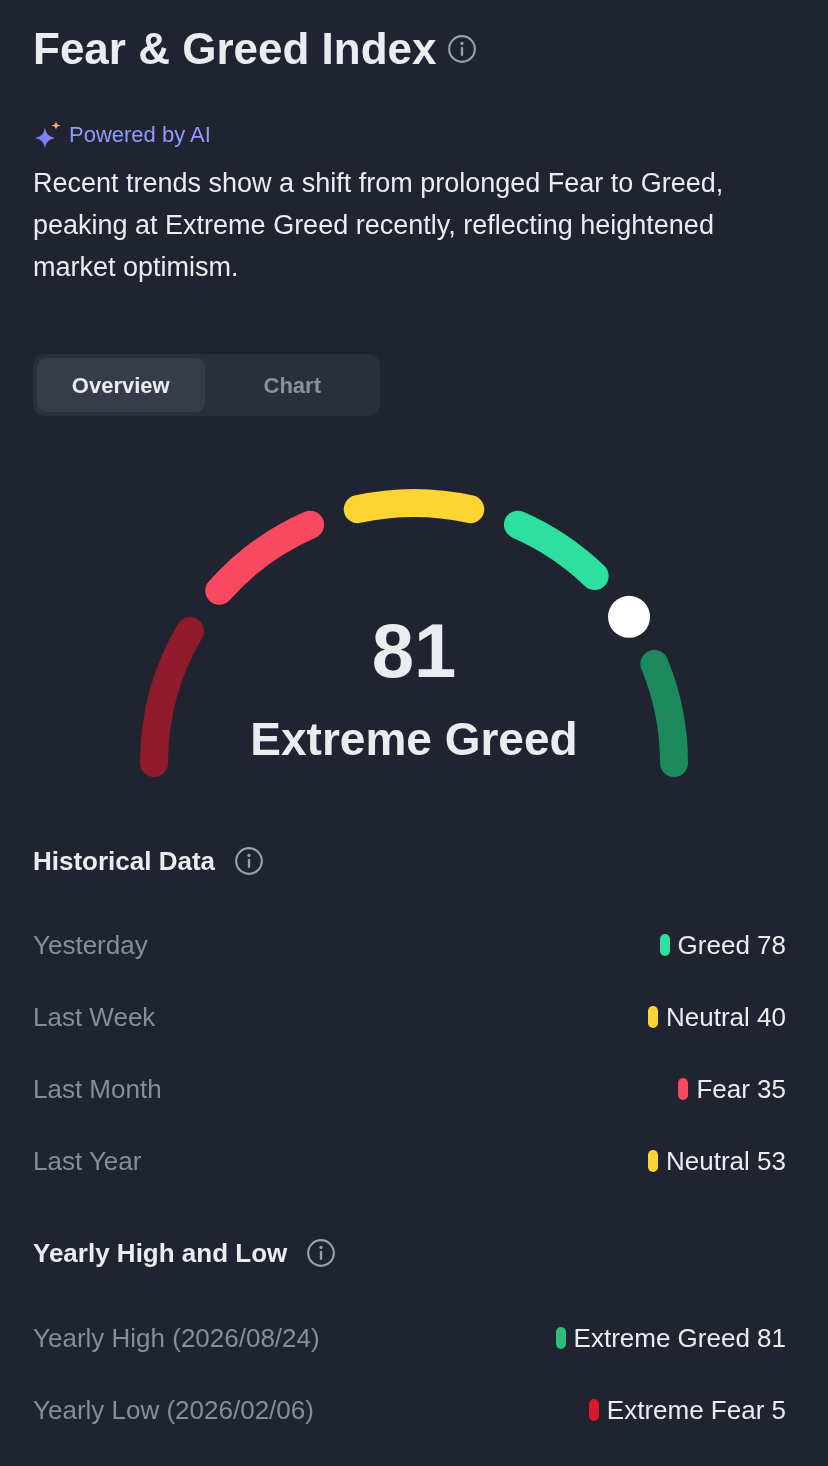 The image size is (828, 1466). I want to click on summary-text: Recent trends show a shift from prolonged Fear to Greed, peaking at Extreme Greed recently, reflecting heightened market optimism., so click(379, 225).